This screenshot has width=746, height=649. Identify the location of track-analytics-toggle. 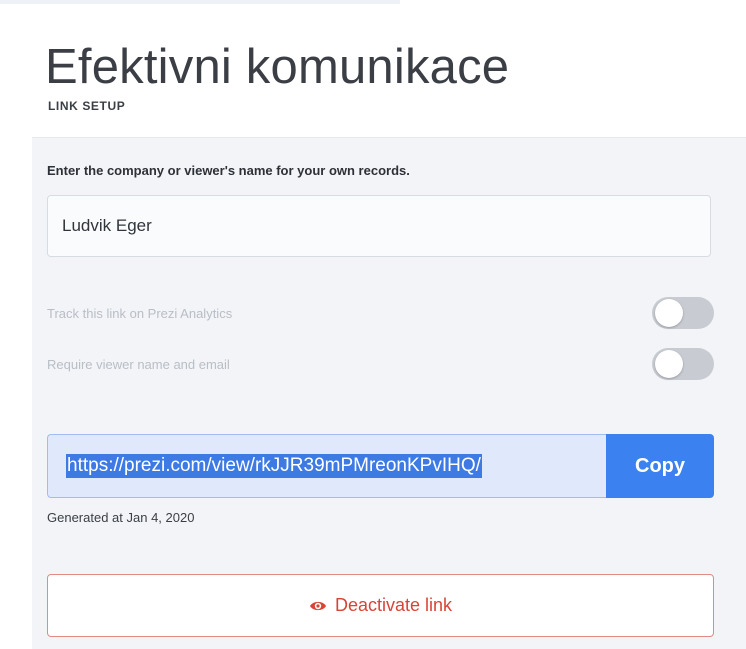
(683, 313).